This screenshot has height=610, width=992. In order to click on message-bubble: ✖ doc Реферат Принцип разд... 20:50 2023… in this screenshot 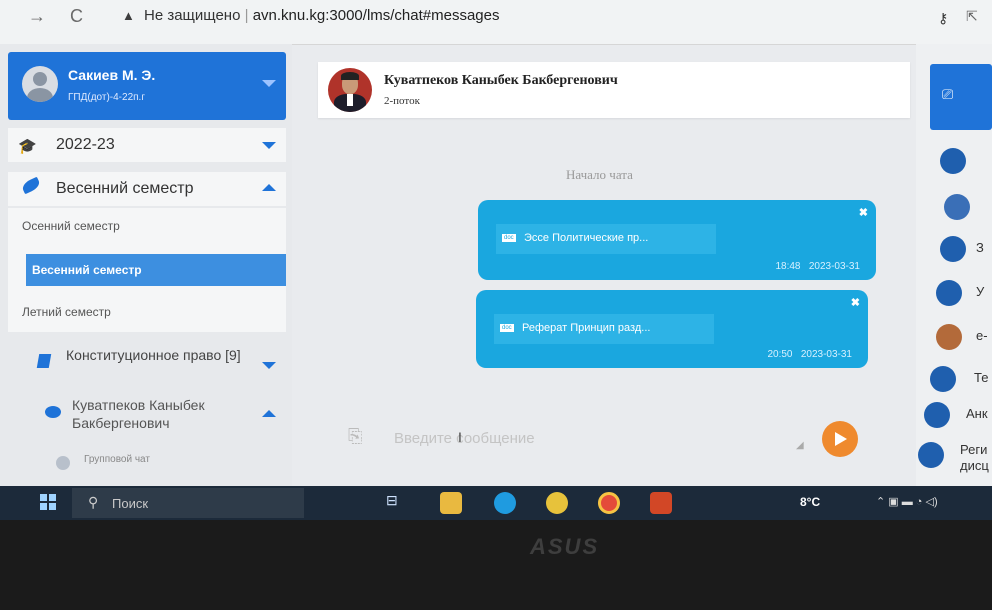, I will do `click(672, 329)`.